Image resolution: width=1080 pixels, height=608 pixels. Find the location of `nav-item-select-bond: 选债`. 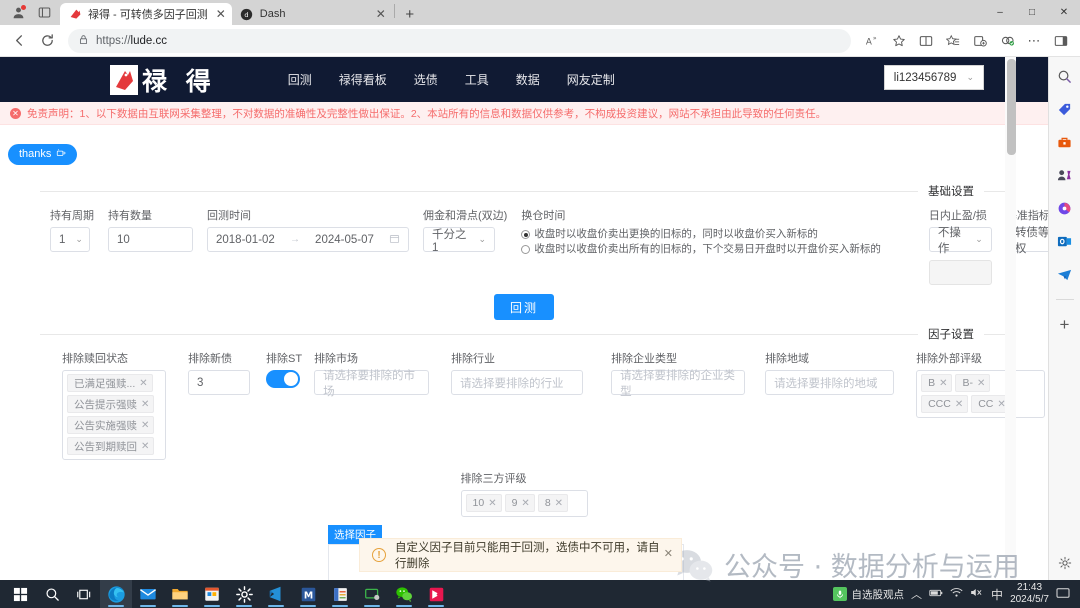

nav-item-select-bond: 选债 is located at coordinates (426, 79).